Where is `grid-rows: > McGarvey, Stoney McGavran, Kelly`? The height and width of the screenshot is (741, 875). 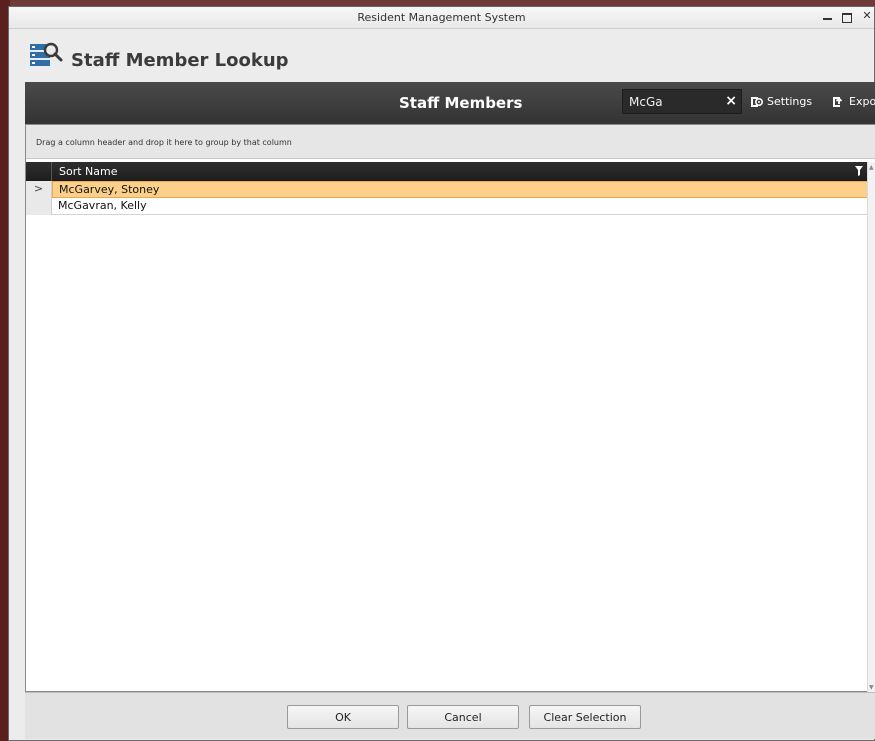 grid-rows: > McGarvey, Stoney McGavran, Kelly is located at coordinates (447, 198).